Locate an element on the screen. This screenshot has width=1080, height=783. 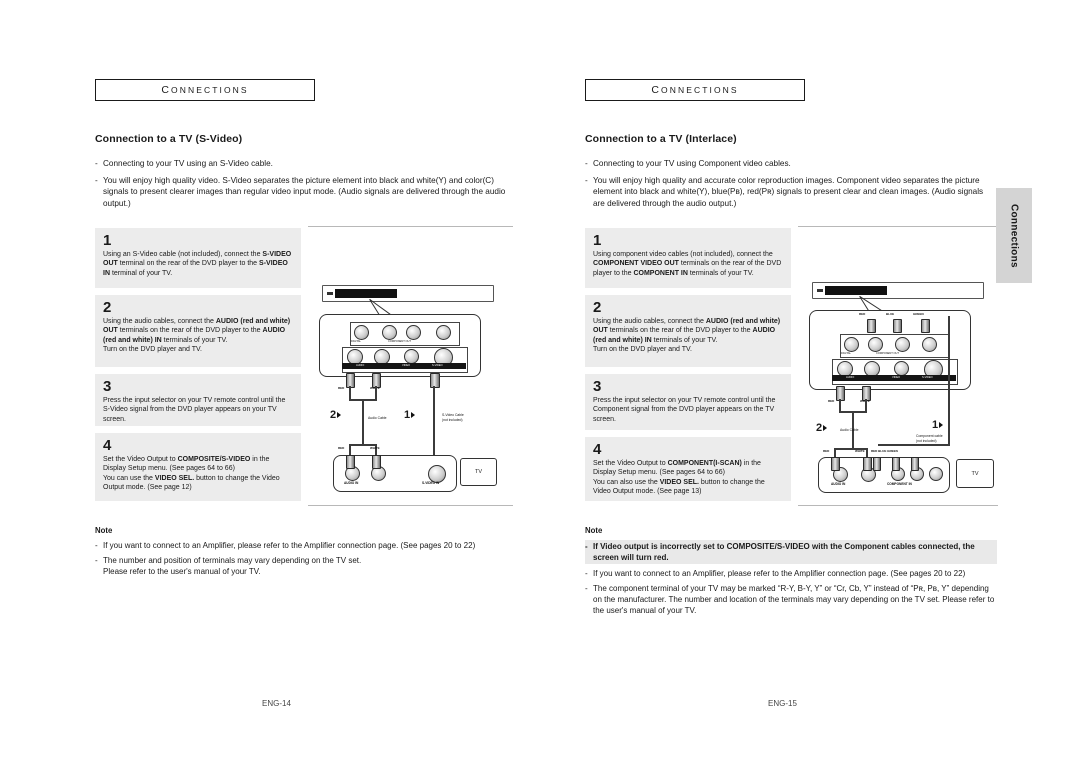
side-tab-connections: Connections is located at coordinates (1014, 235).